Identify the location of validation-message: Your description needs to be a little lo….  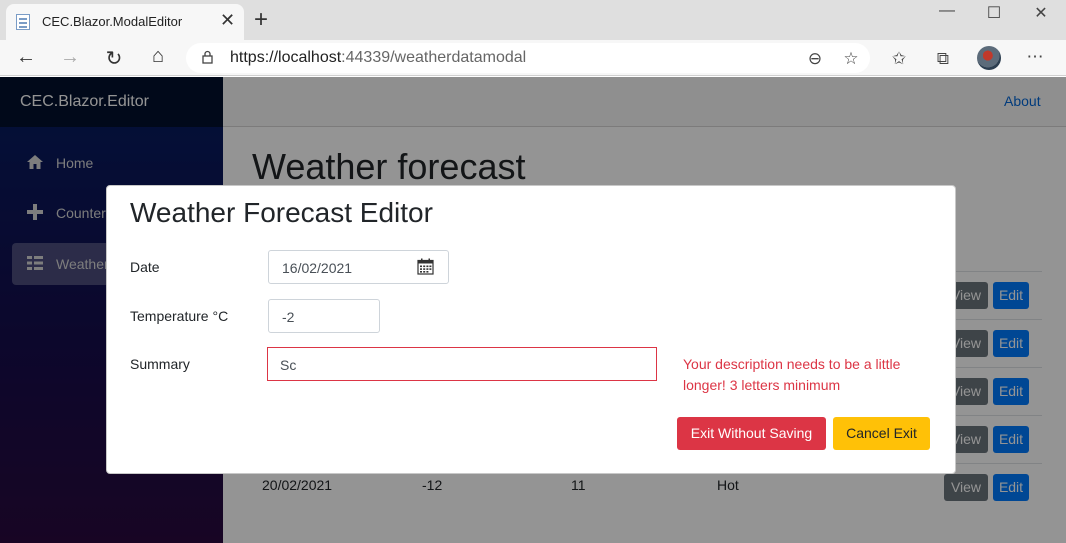
(792, 374).